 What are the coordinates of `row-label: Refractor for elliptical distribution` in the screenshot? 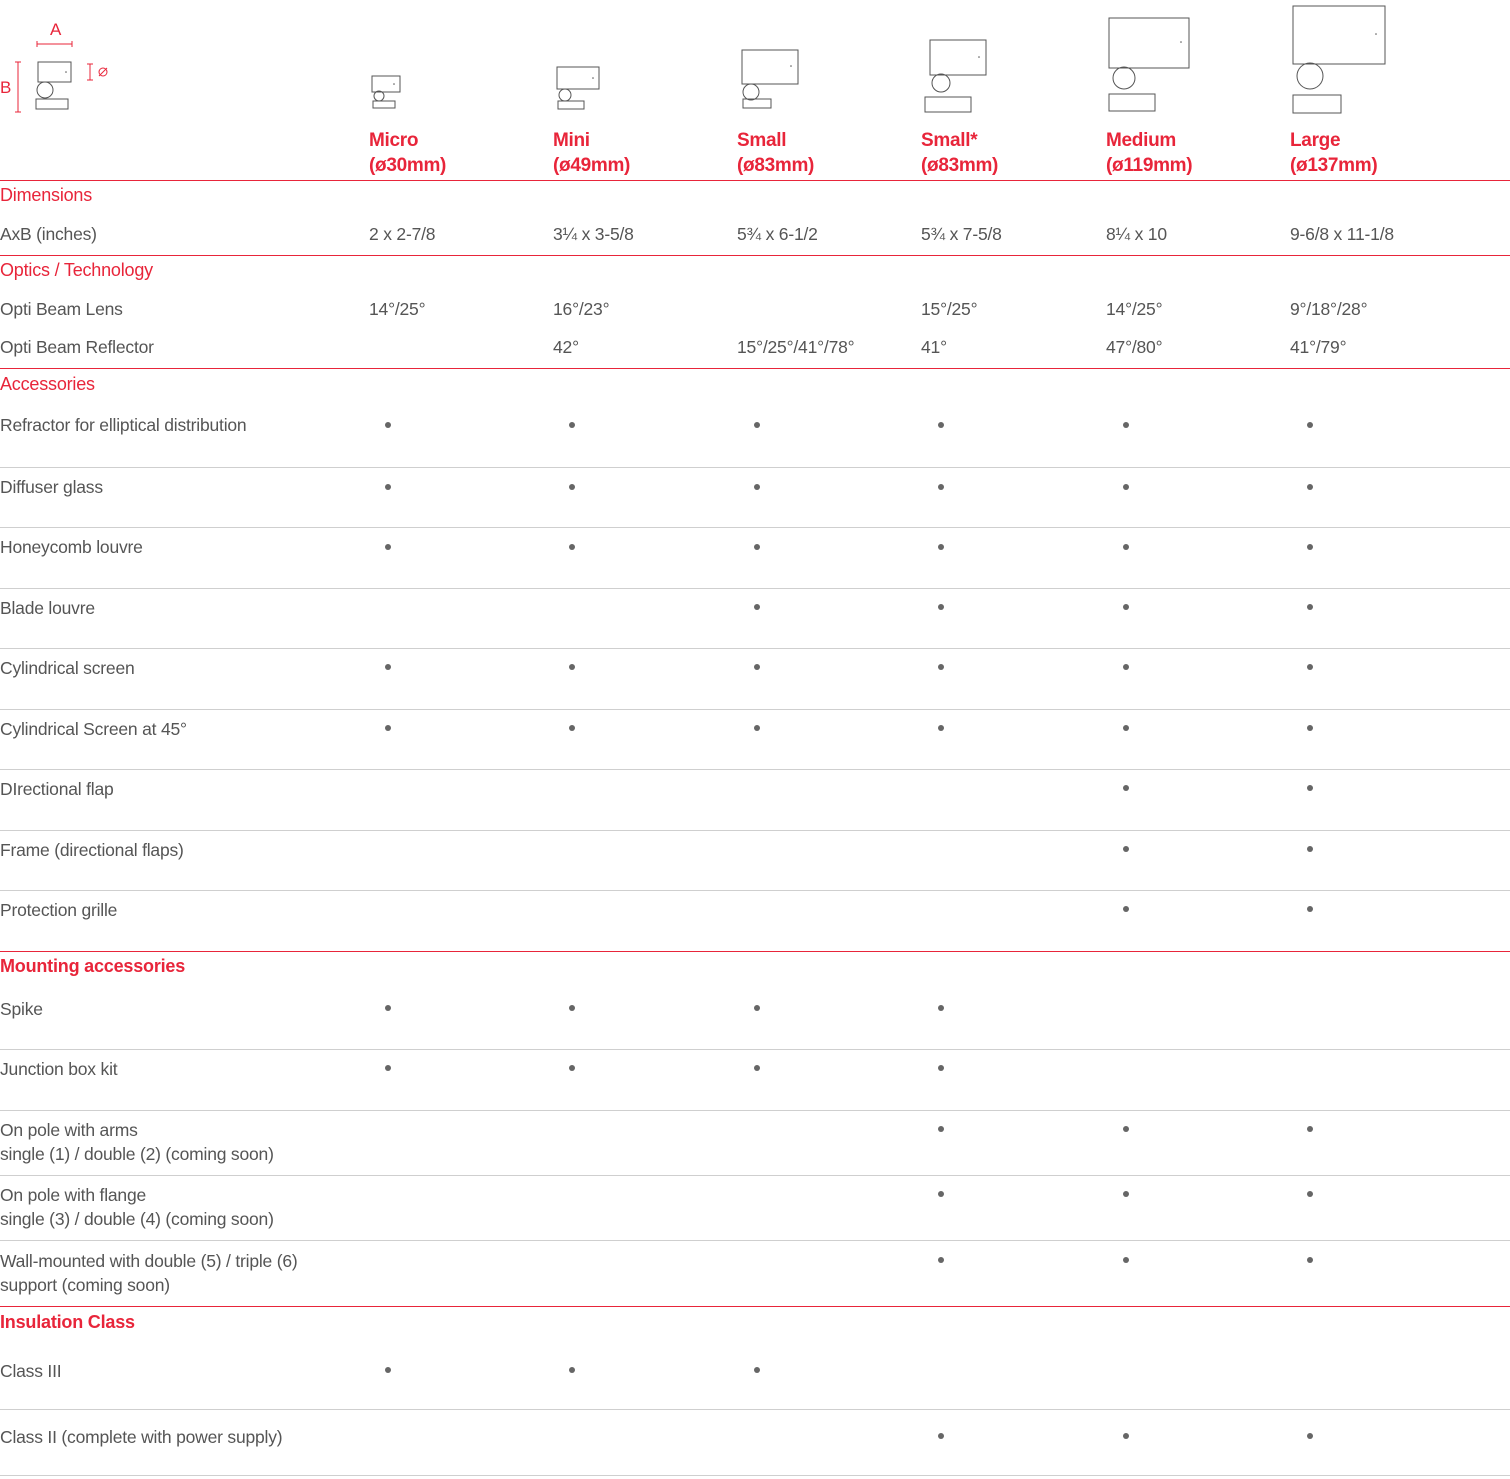 It's located at (123, 425).